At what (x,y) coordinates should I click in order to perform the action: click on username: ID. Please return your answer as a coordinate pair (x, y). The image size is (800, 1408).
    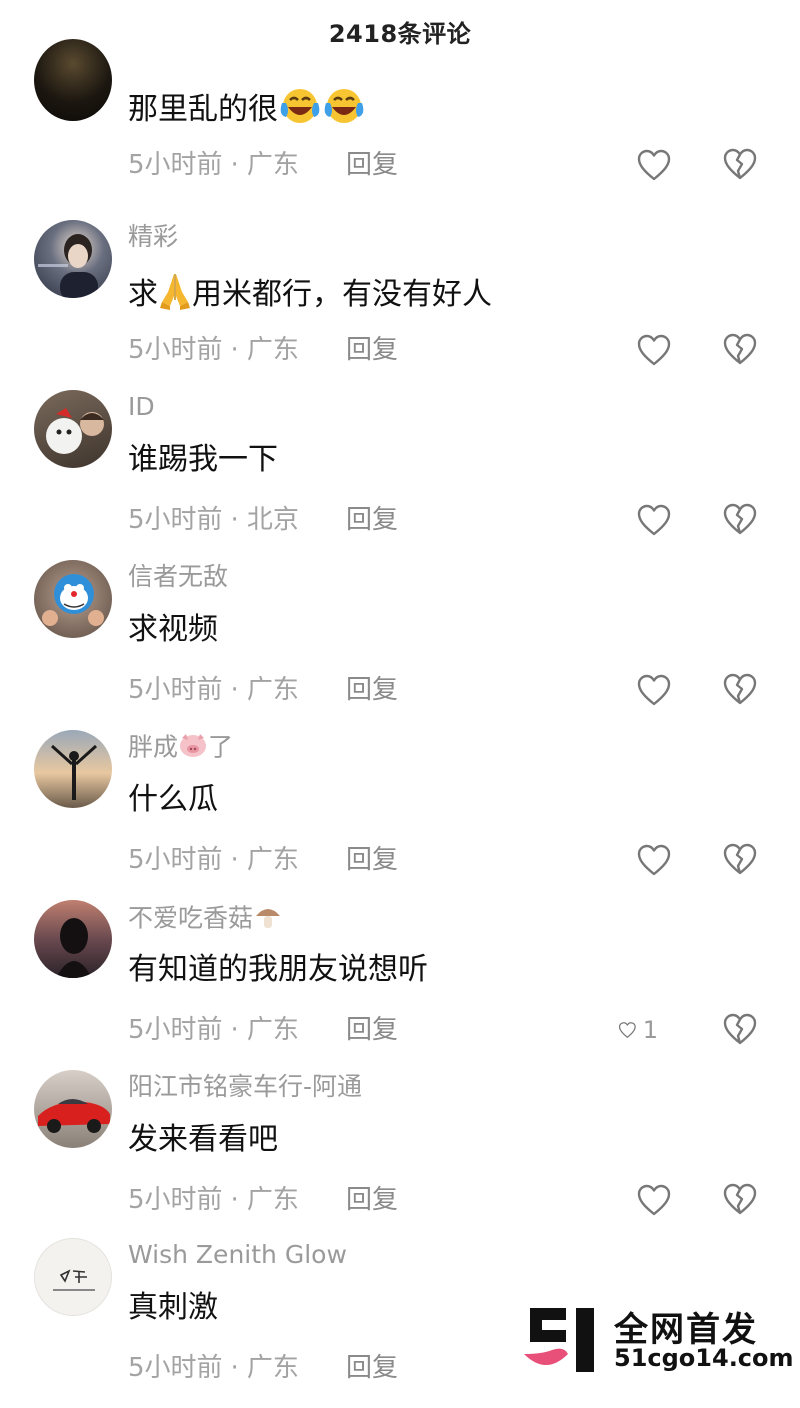
    Looking at the image, I should click on (141, 407).